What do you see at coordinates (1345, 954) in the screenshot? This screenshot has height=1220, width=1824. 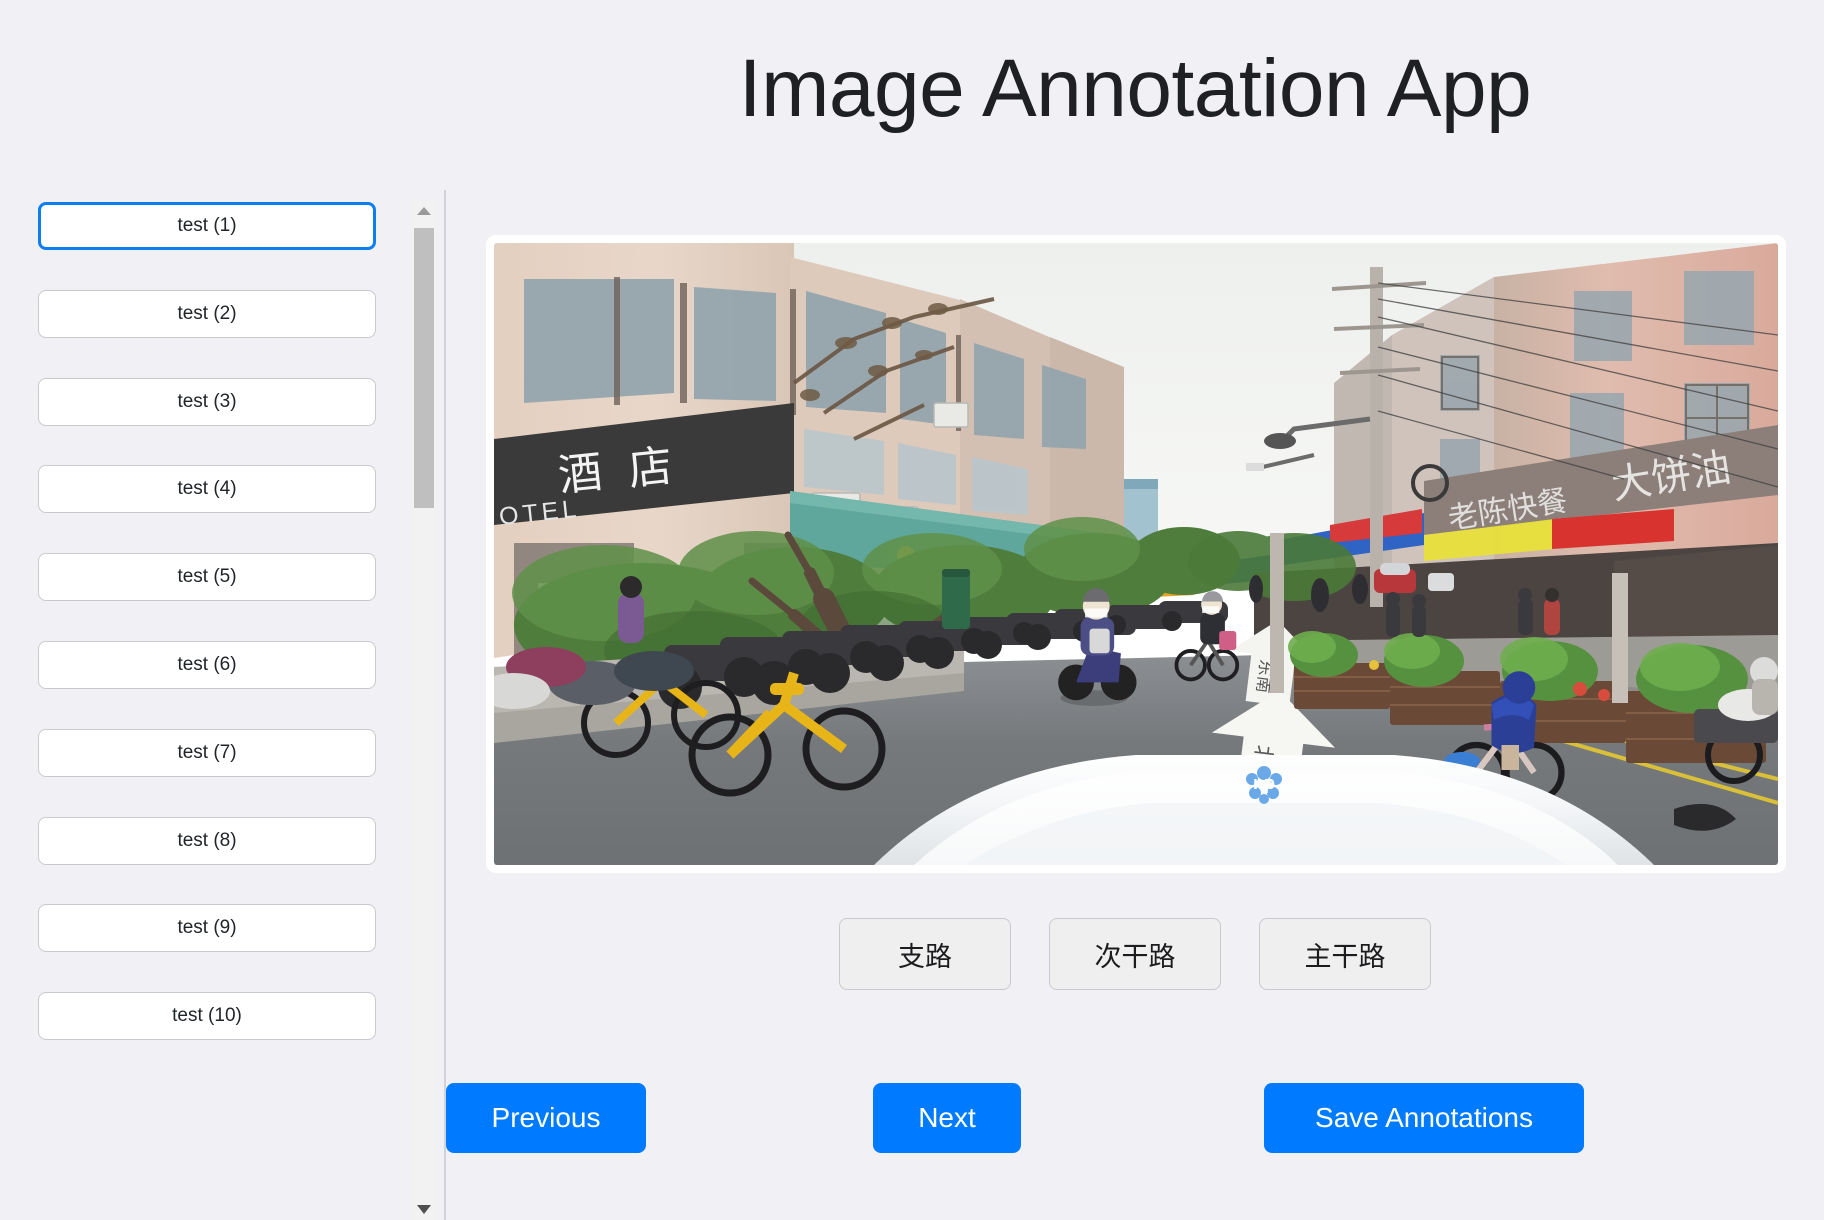 I see `road-class-button-3: 主干路` at bounding box center [1345, 954].